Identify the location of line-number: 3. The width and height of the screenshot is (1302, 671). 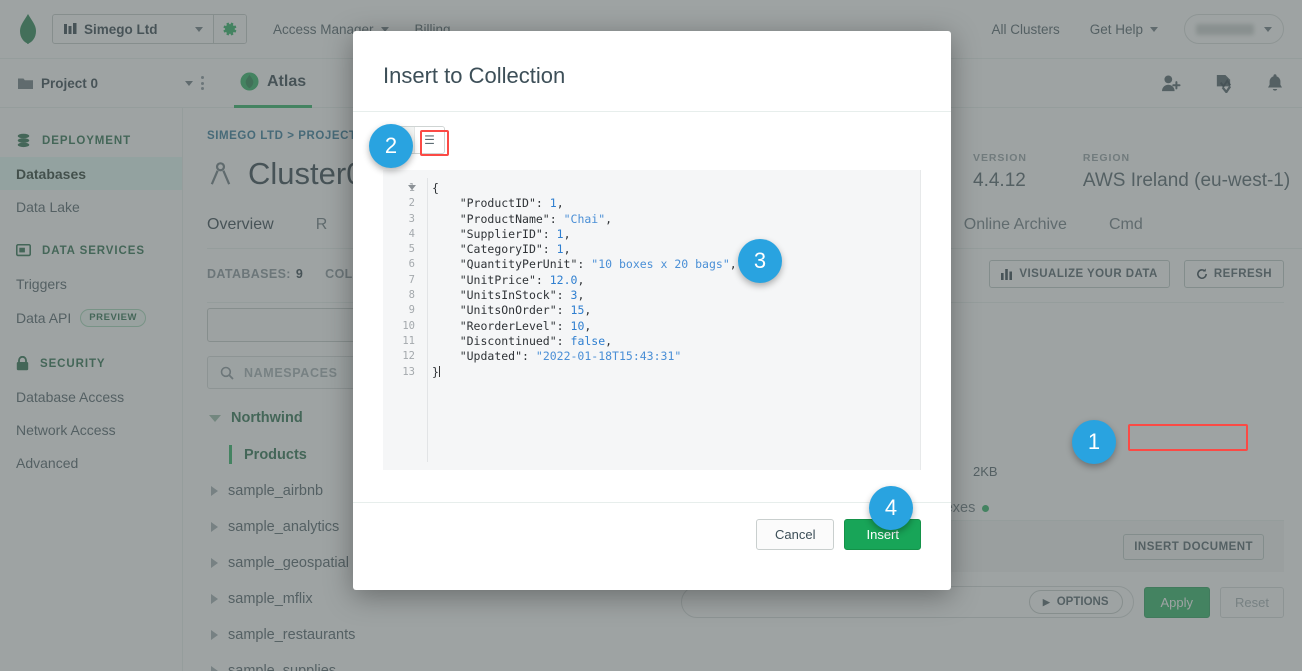
(411, 218).